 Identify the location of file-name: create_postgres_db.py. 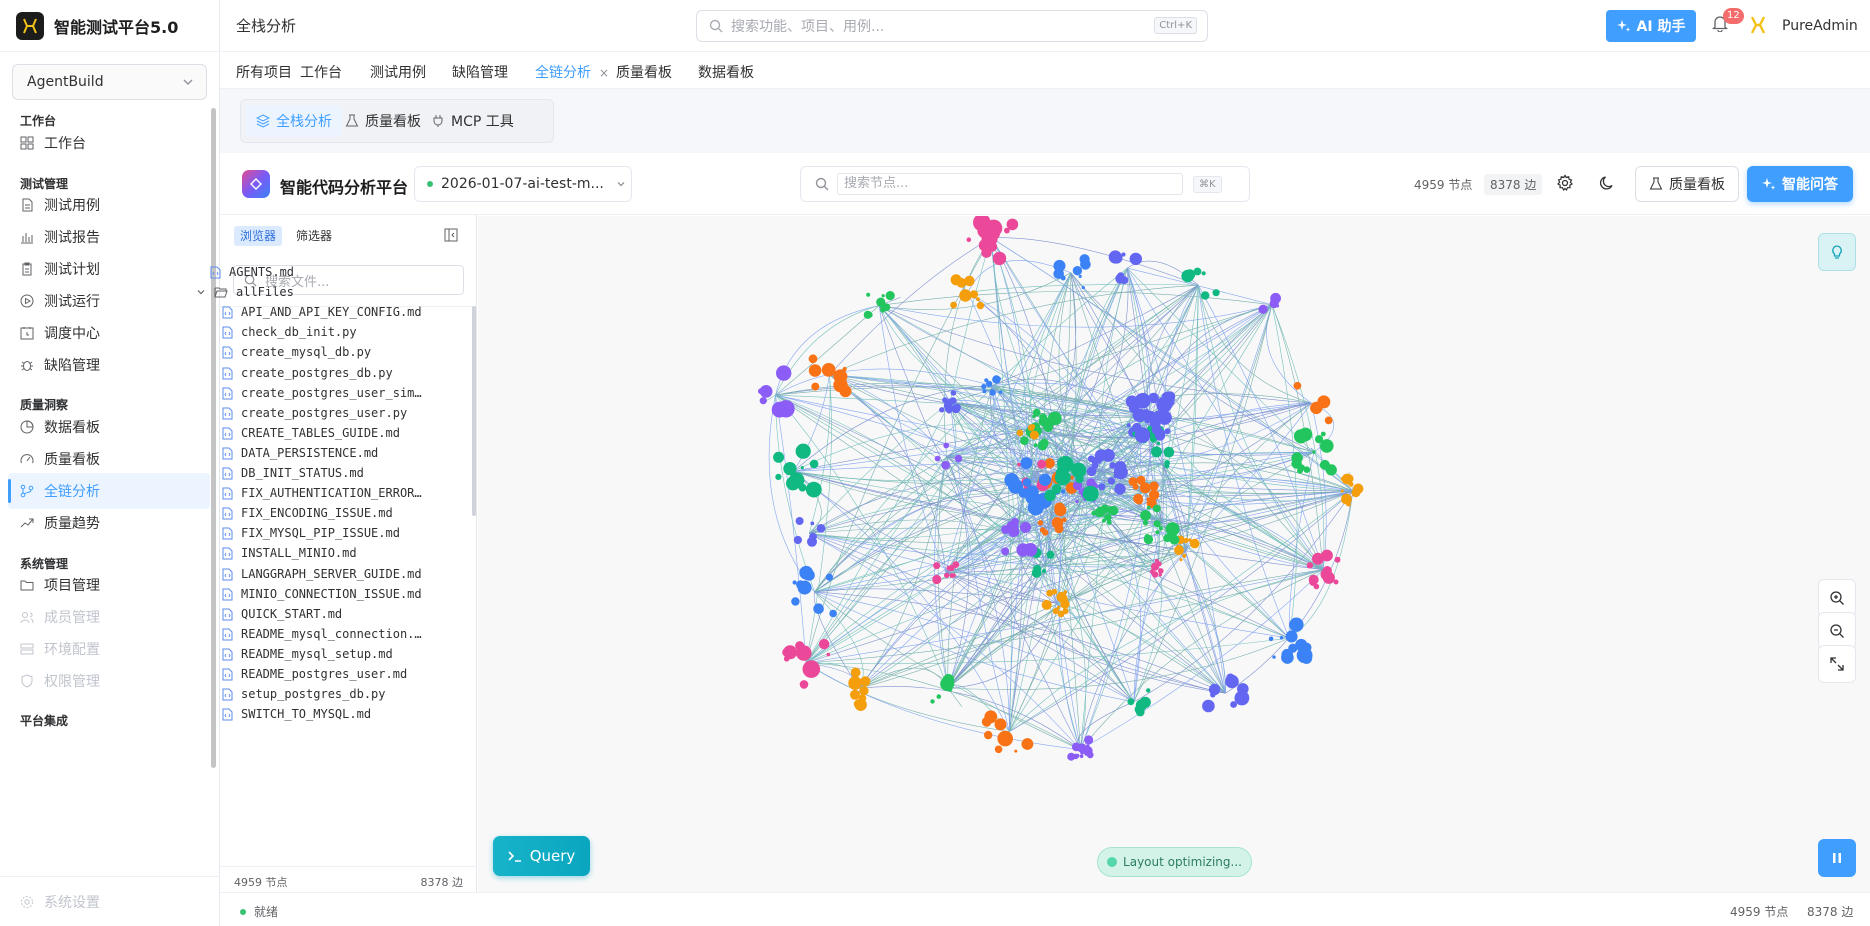
(317, 373).